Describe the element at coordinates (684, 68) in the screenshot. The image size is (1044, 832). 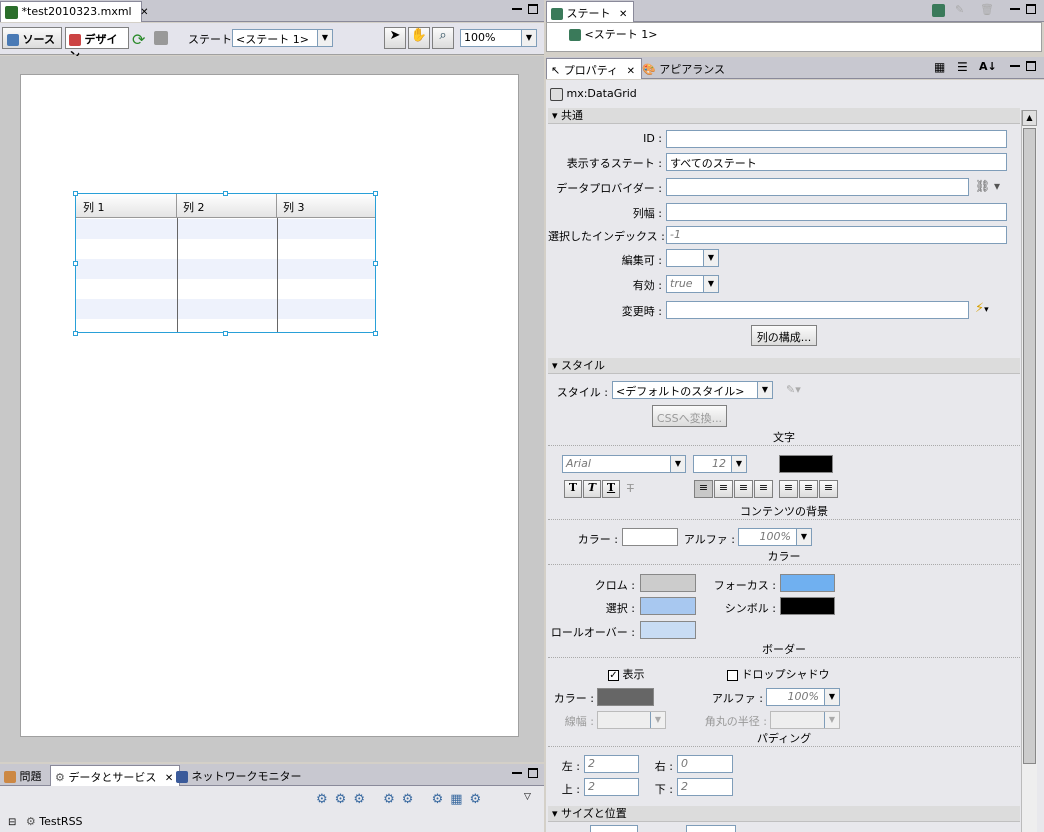
I see `tab-appearance: 🎨 アピアランス` at that location.